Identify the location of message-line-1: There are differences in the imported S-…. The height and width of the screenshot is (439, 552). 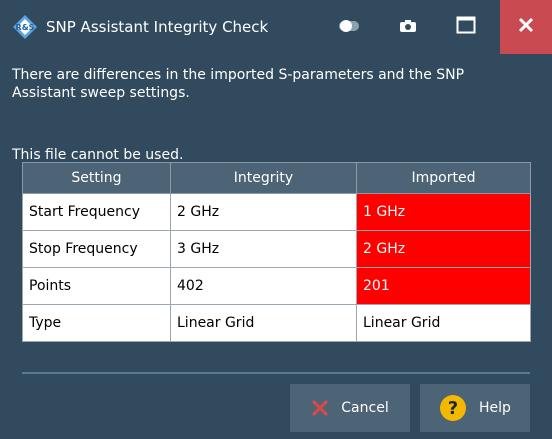
(238, 75).